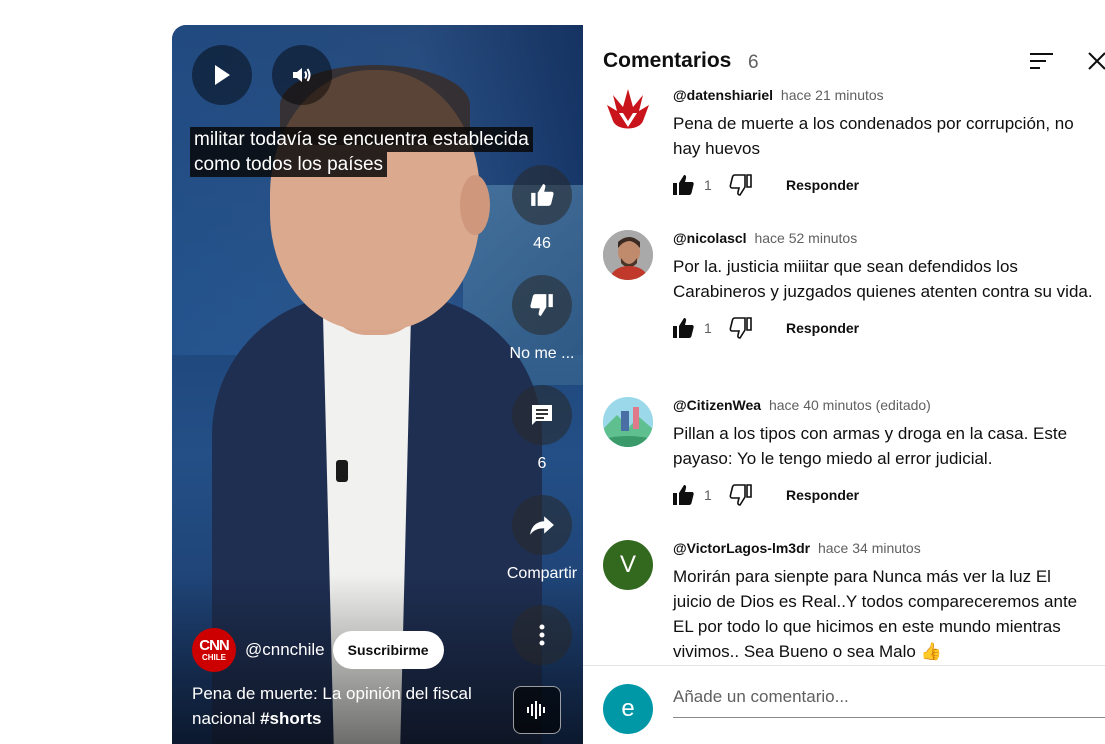 Image resolution: width=1105 pixels, height=744 pixels. What do you see at coordinates (542, 463) in the screenshot?
I see `comments-count: 6` at bounding box center [542, 463].